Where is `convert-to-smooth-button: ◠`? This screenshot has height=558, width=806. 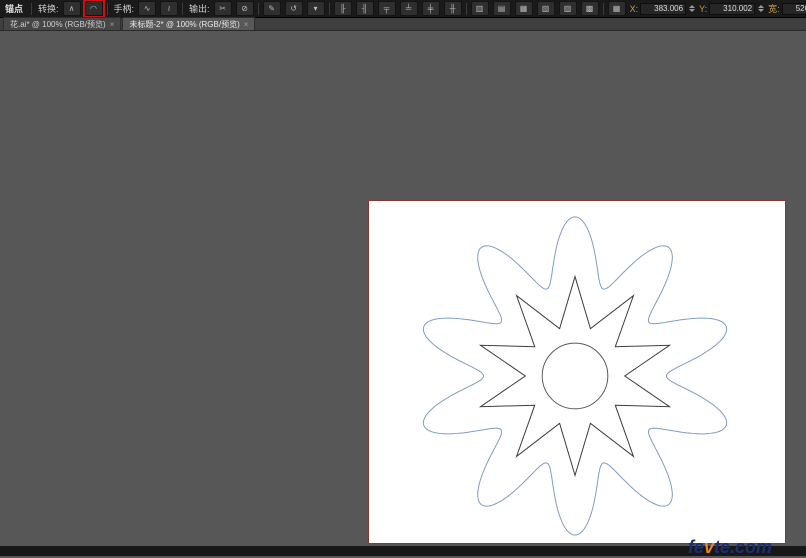 convert-to-smooth-button: ◠ is located at coordinates (93, 8).